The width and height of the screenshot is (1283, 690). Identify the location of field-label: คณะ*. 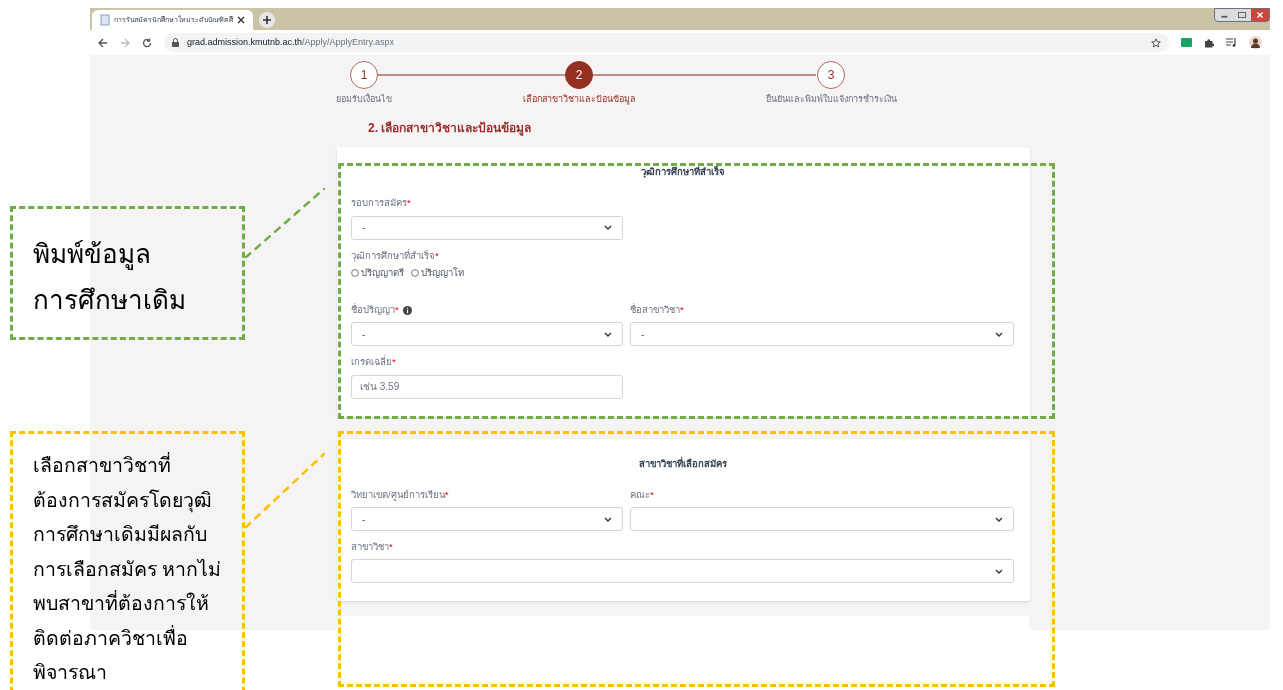
(642, 494).